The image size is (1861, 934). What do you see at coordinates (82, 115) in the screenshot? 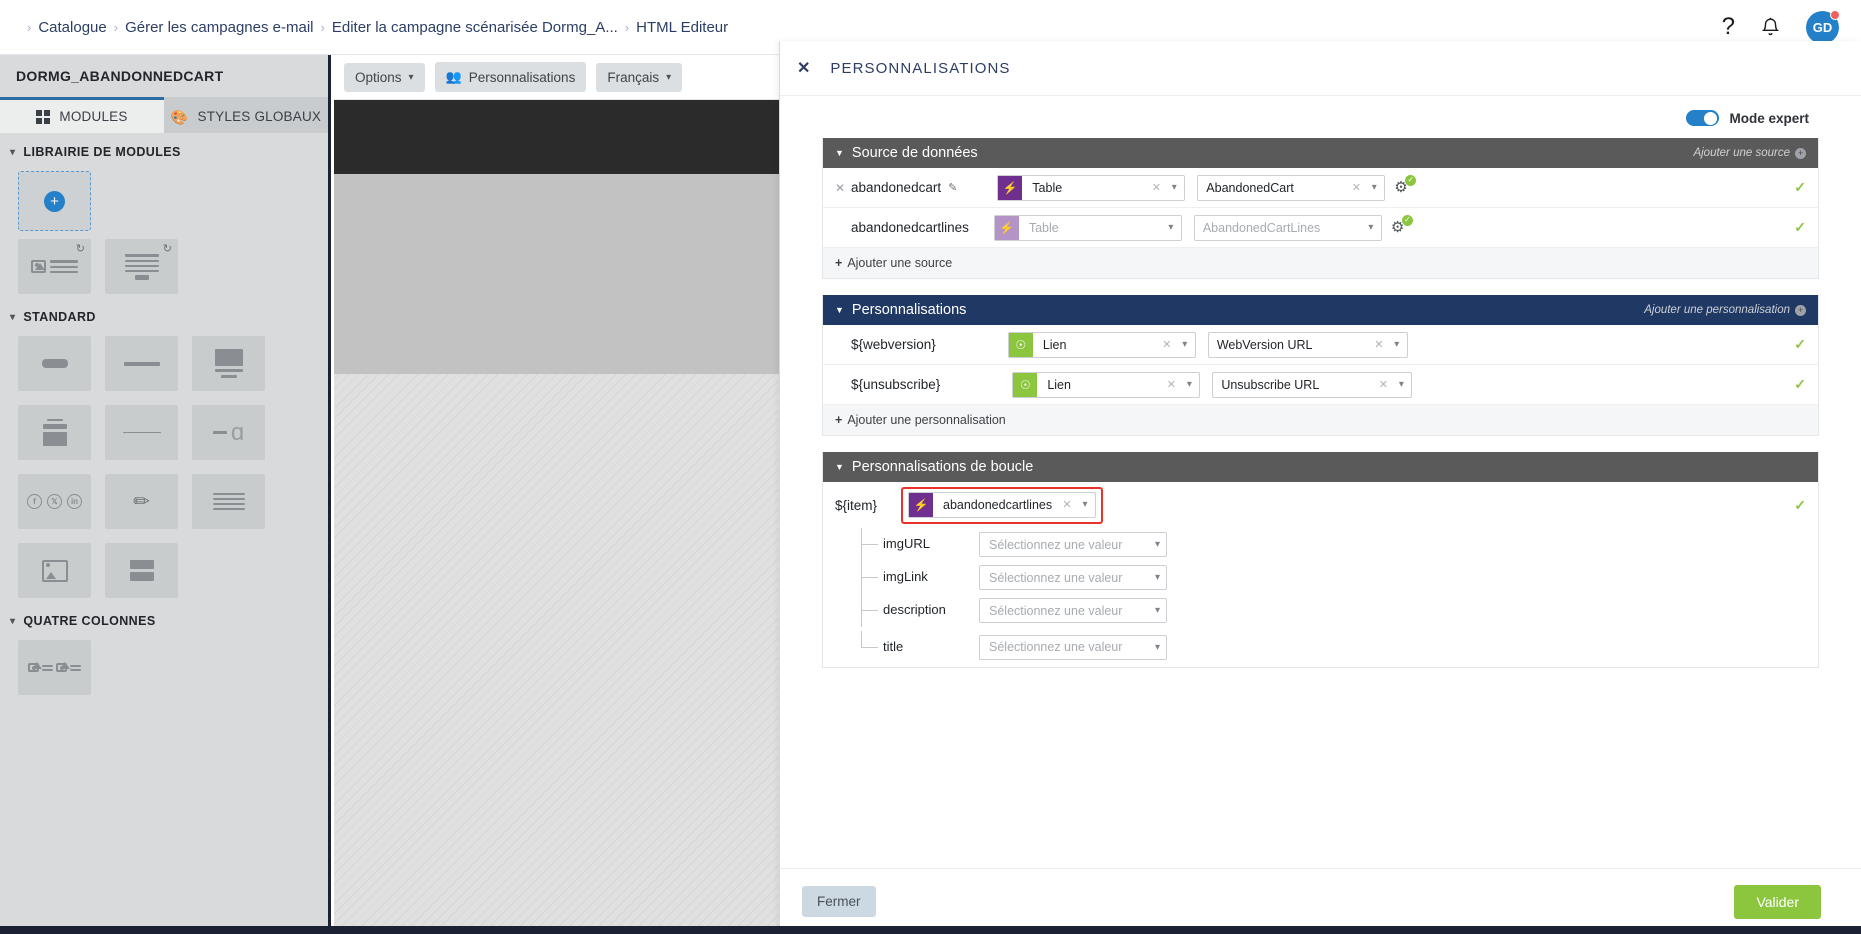
I see `tab-modules: MODULES` at bounding box center [82, 115].